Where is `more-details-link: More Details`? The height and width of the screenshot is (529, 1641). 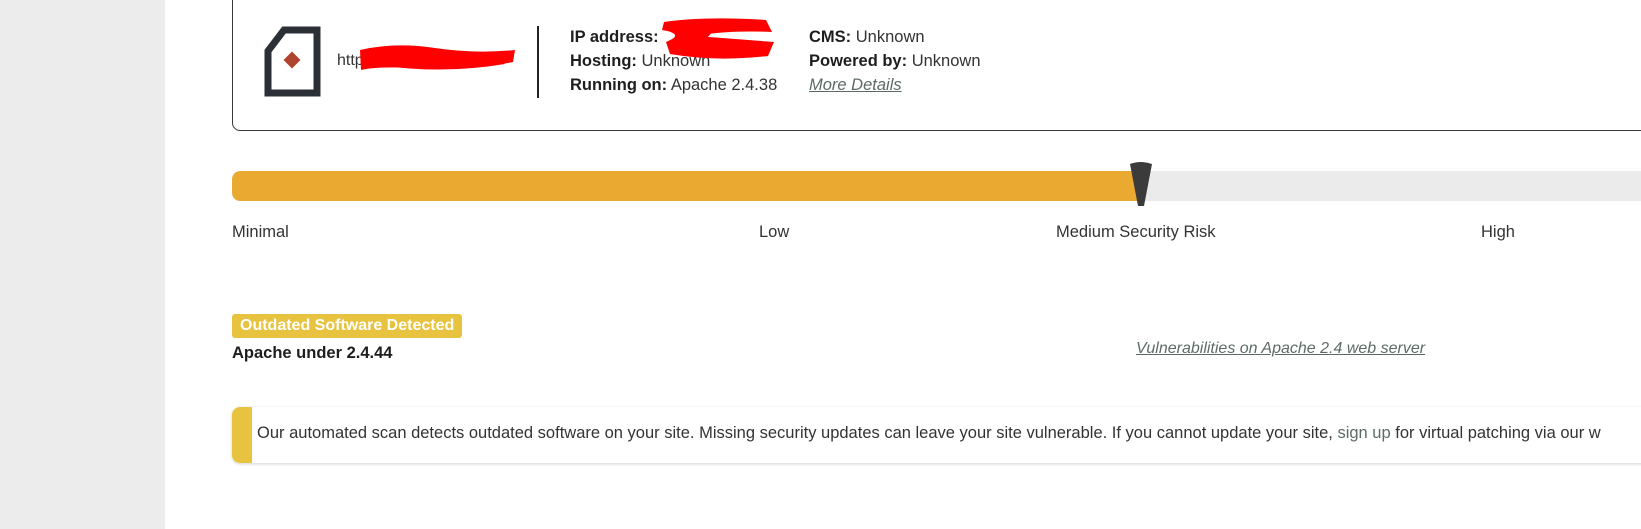
more-details-link: More Details is located at coordinates (855, 85).